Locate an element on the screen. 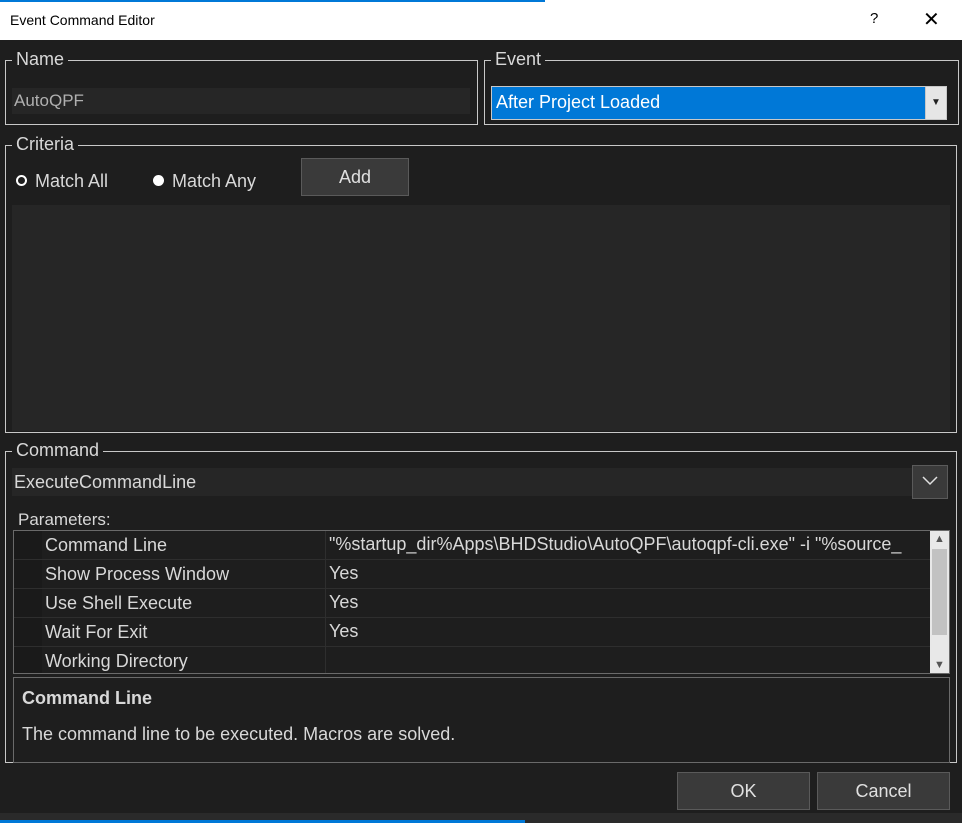 The height and width of the screenshot is (823, 962). match-any-radio: Match Any is located at coordinates (204, 181).